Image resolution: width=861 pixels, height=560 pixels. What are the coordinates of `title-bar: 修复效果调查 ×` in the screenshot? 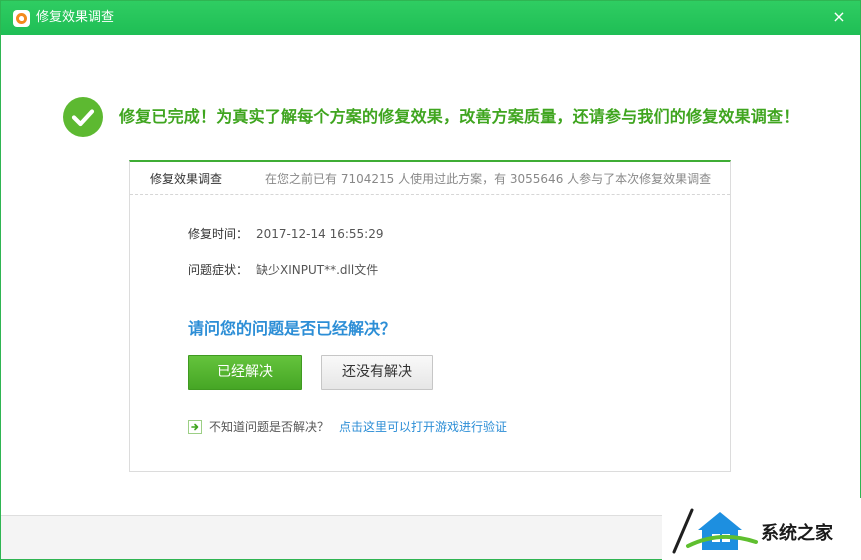 It's located at (430, 18).